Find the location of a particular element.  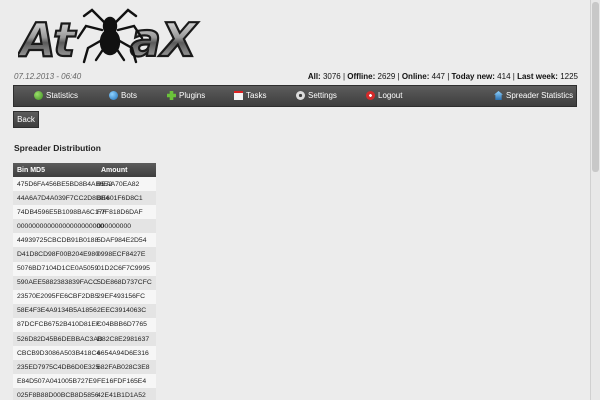

stat-offline-value: 2629 is located at coordinates (386, 76).